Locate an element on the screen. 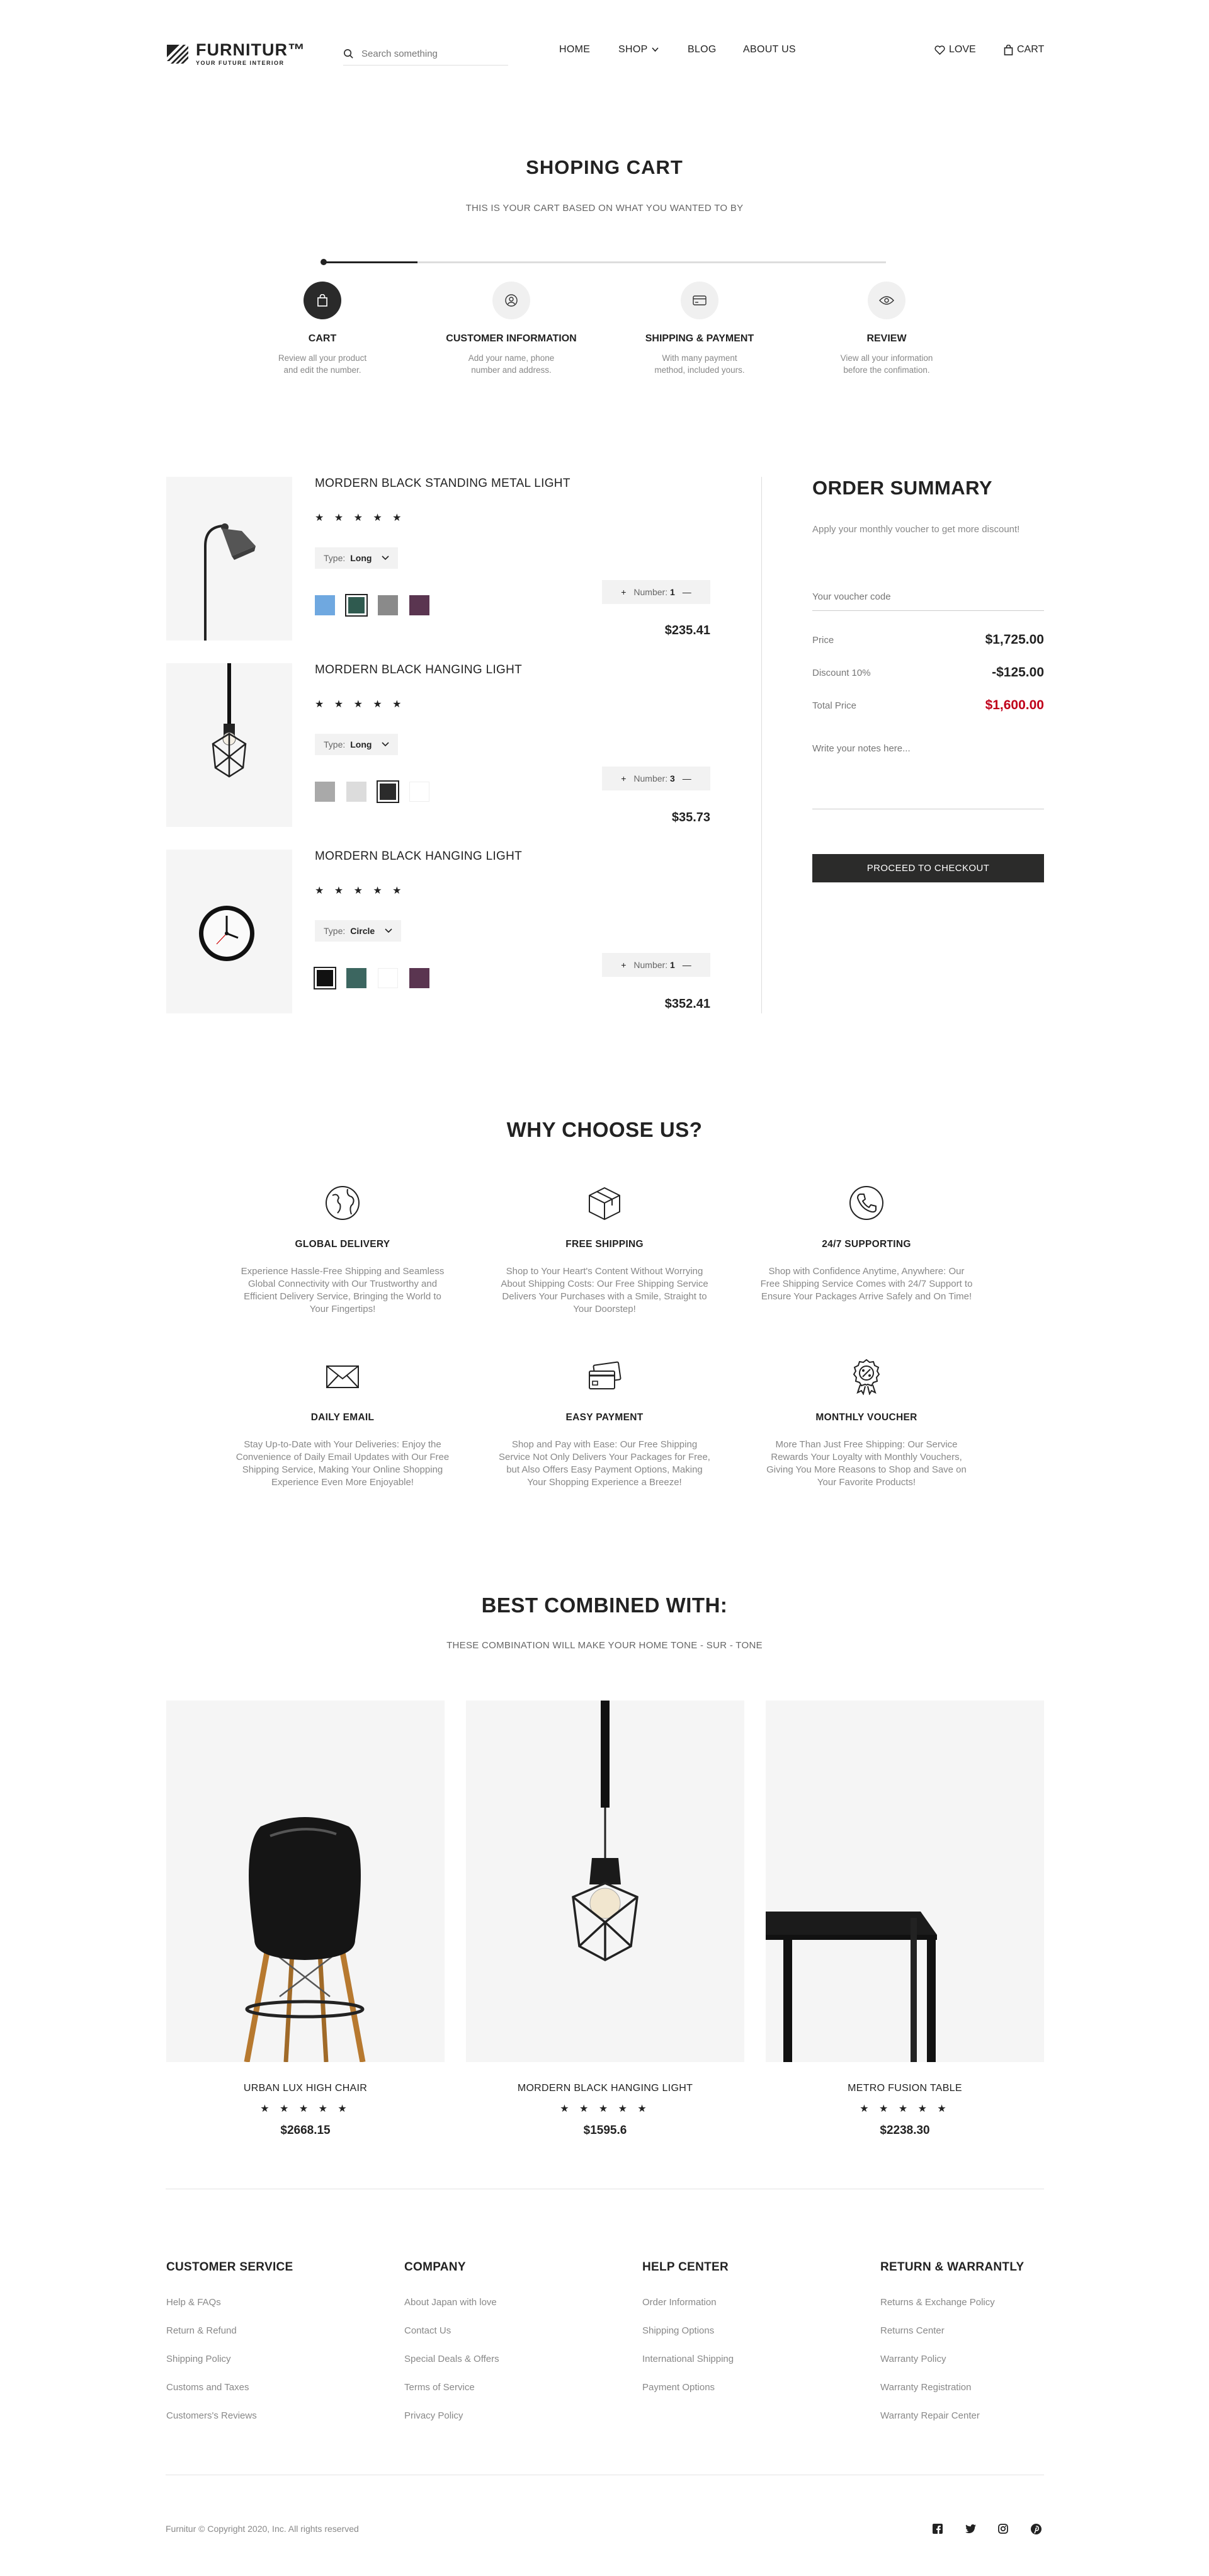 This screenshot has width=1209, height=2576. product-image-clock is located at coordinates (229, 931).